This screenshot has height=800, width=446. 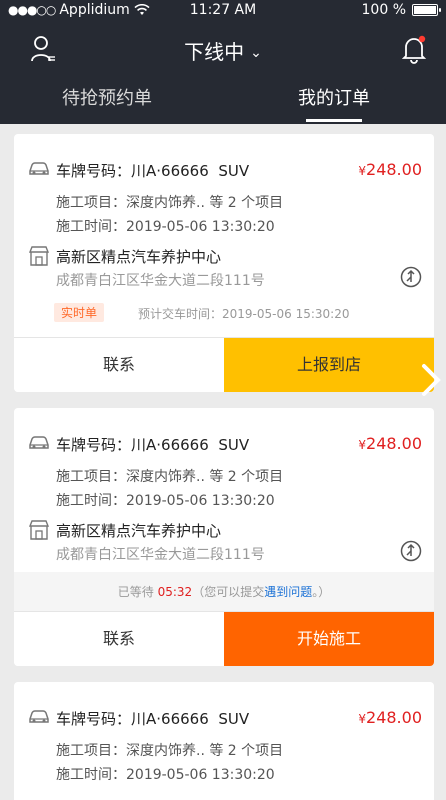 I want to click on wait-timer: 05:32, so click(x=175, y=592).